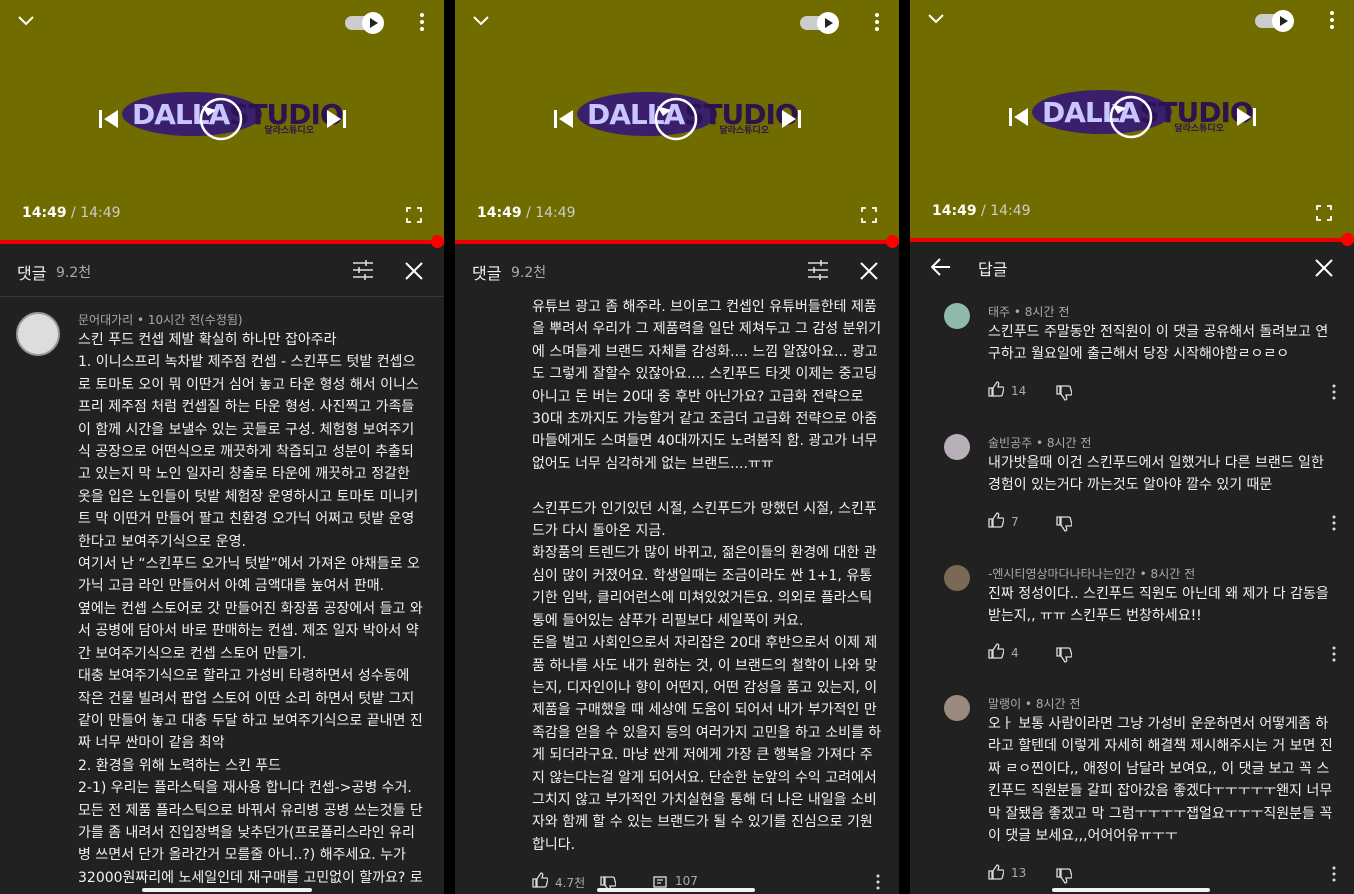 The height and width of the screenshot is (894, 1354). I want to click on reply-count: 107, so click(686, 881).